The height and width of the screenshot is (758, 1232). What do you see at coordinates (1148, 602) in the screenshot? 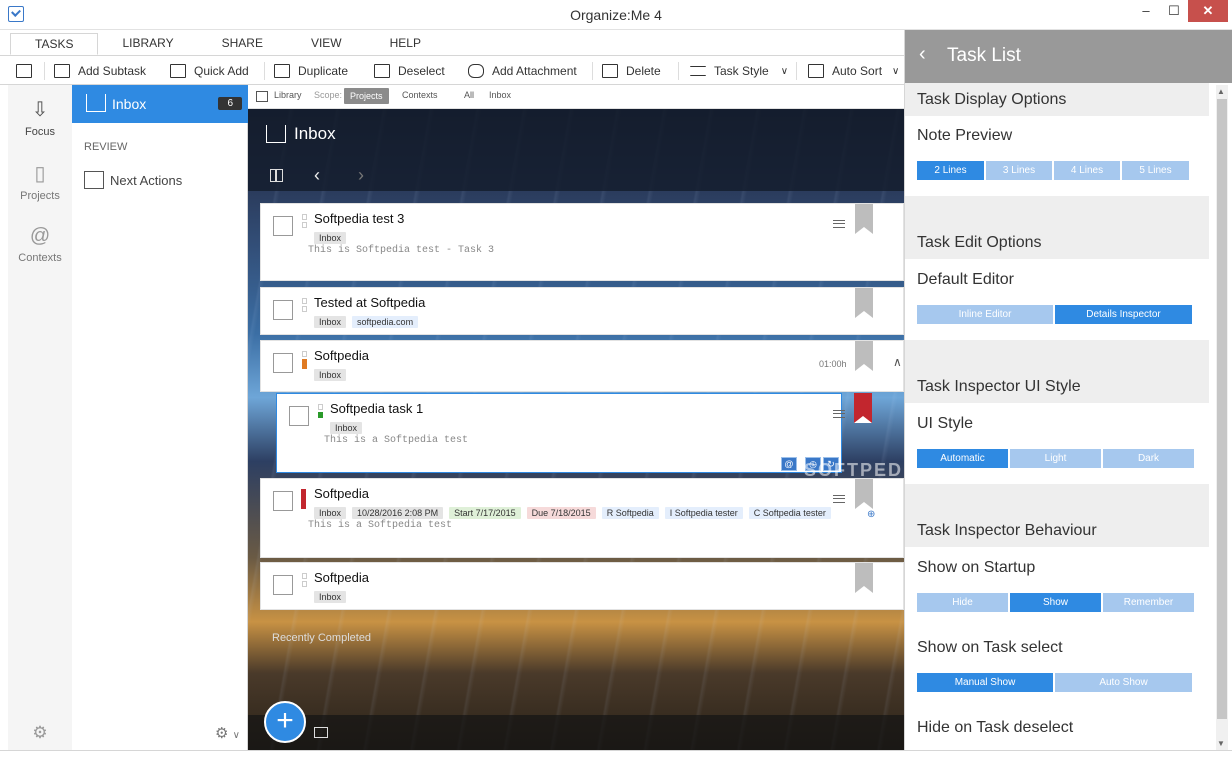
I see `option-remember: Remember` at bounding box center [1148, 602].